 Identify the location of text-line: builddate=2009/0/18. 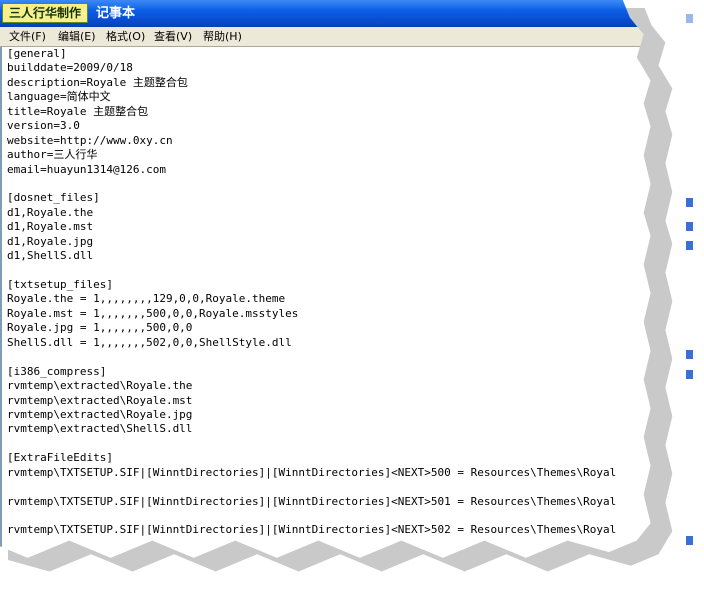
(70, 68).